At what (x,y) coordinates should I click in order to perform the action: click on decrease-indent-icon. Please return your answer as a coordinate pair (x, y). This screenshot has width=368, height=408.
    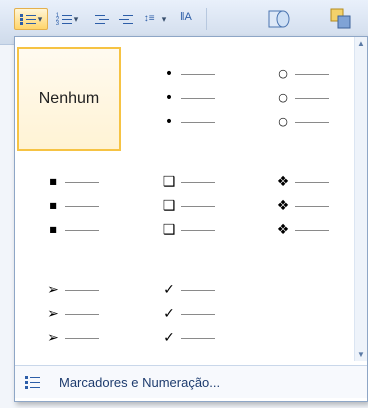
    Looking at the image, I should click on (101, 19).